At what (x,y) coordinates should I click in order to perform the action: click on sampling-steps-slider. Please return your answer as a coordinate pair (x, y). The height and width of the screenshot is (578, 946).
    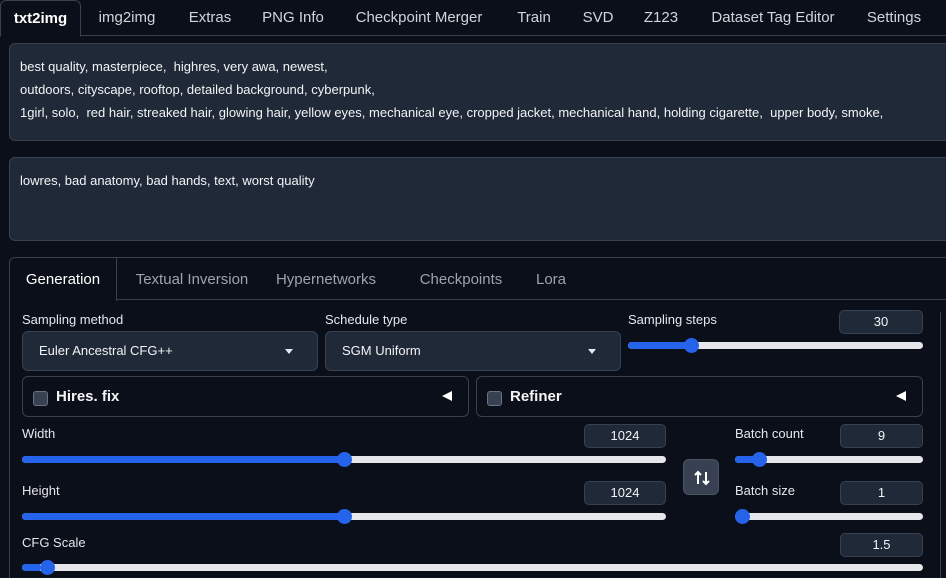
    Looking at the image, I should click on (775, 345).